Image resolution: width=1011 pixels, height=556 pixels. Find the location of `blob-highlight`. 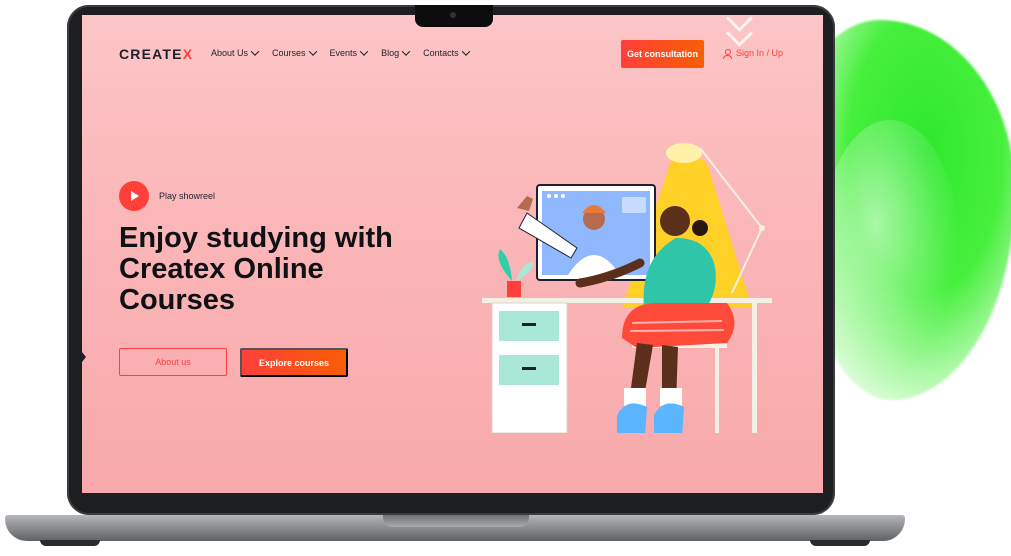

blob-highlight is located at coordinates (890, 250).